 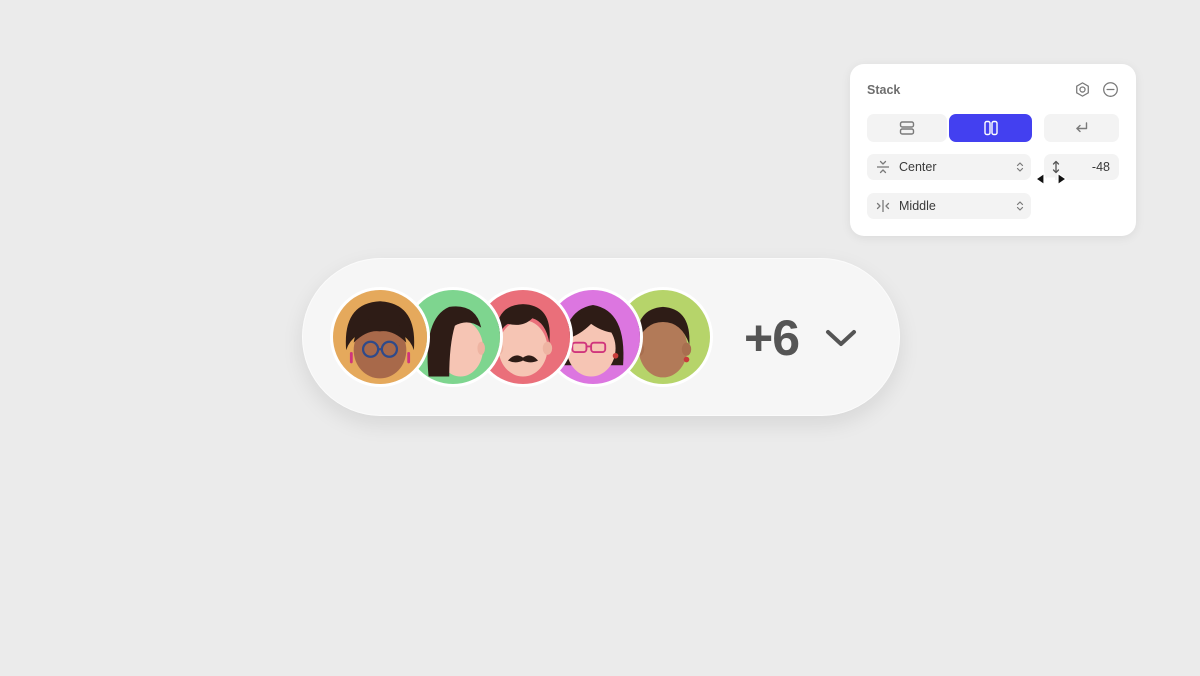 What do you see at coordinates (917, 206) in the screenshot?
I see `distribute-value: Middle` at bounding box center [917, 206].